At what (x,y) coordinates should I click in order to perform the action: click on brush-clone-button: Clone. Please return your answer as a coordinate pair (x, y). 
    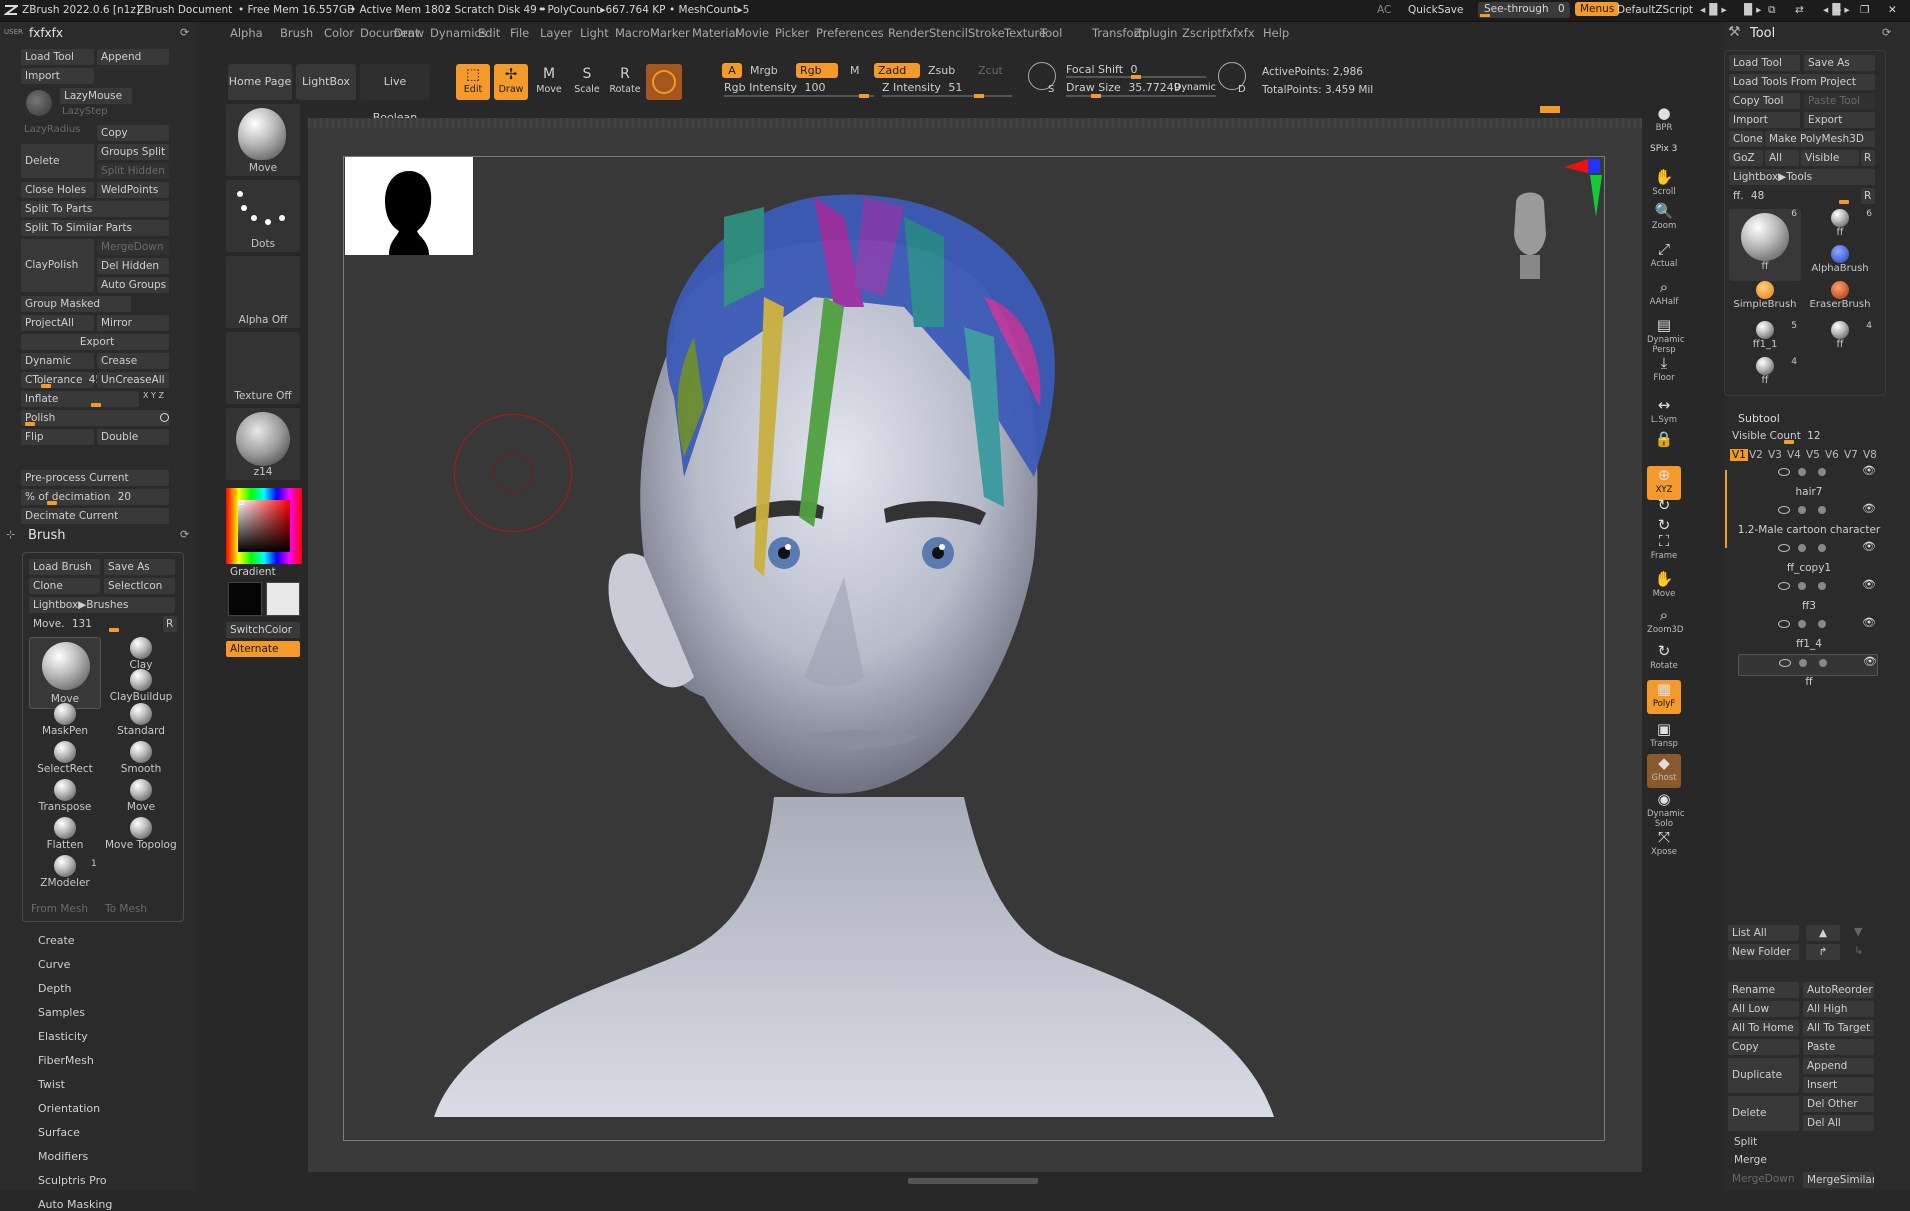
    Looking at the image, I should click on (64, 586).